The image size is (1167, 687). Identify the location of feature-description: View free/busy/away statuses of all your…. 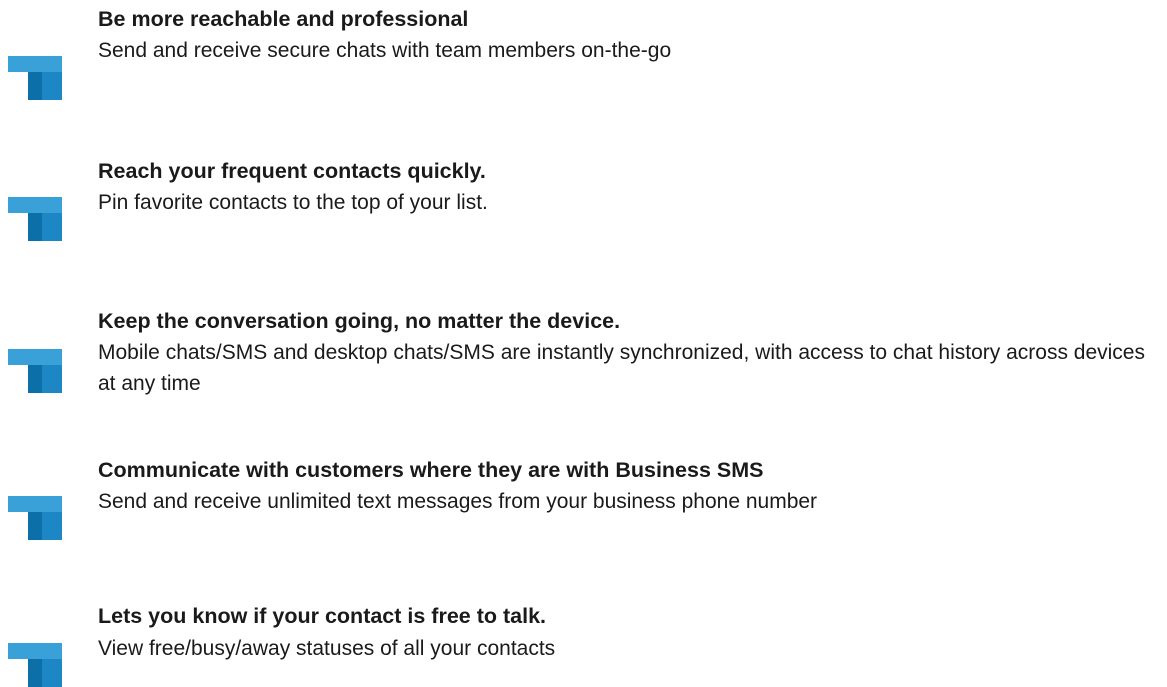
(327, 648).